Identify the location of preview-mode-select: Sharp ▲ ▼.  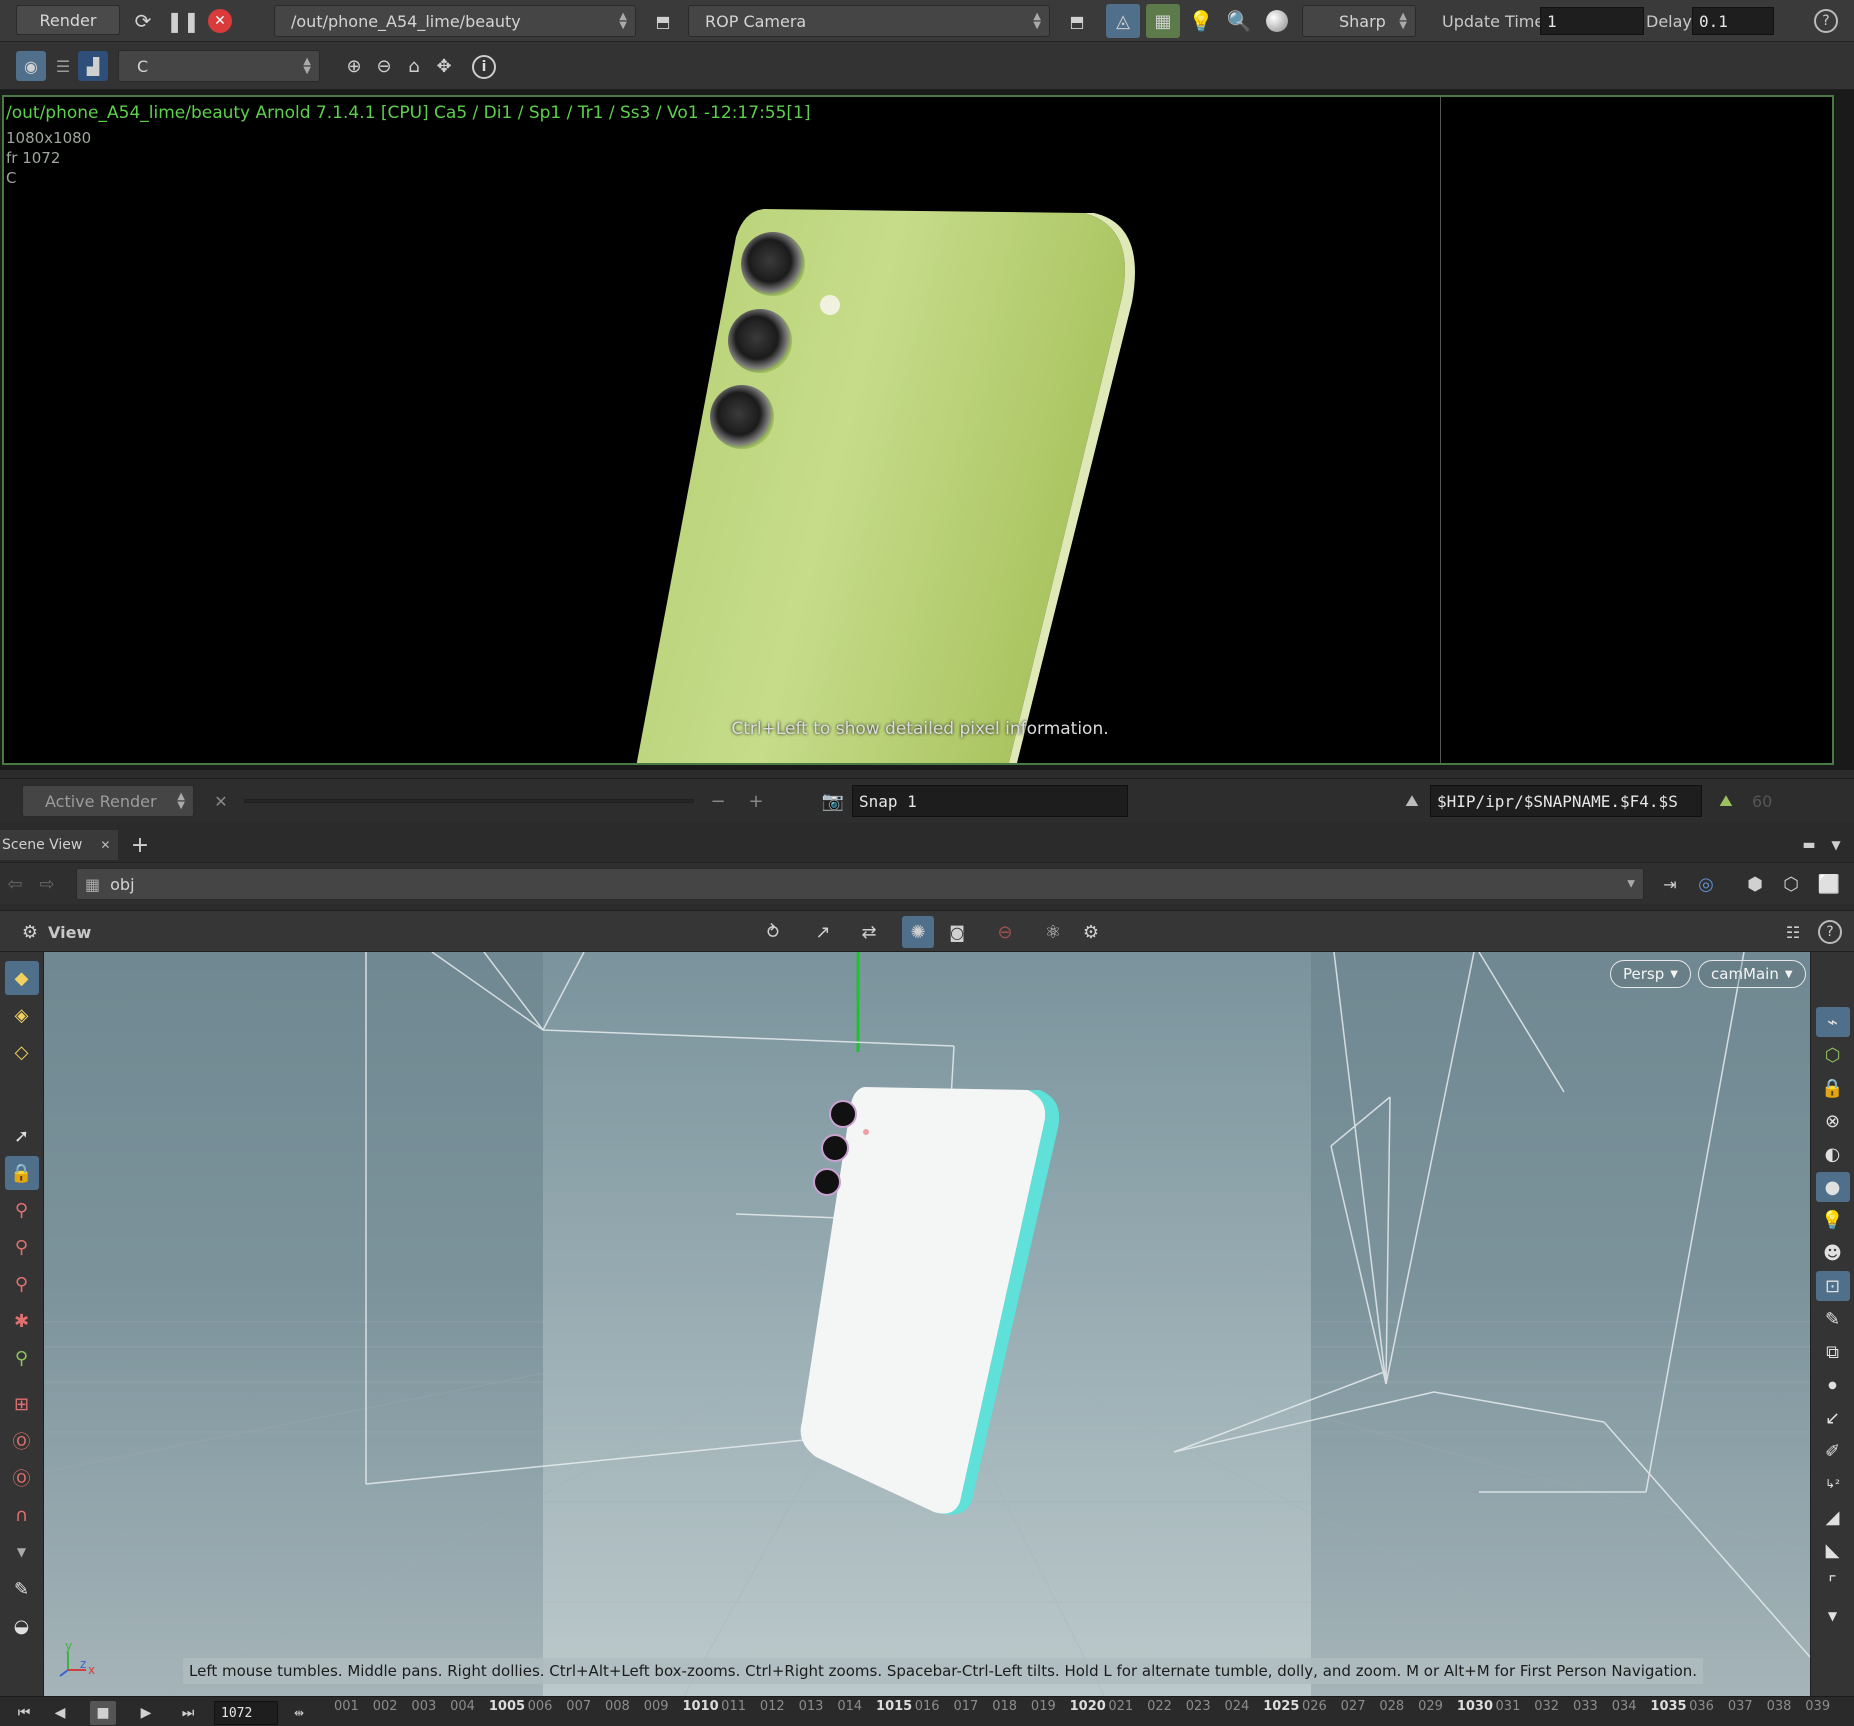
(1359, 21).